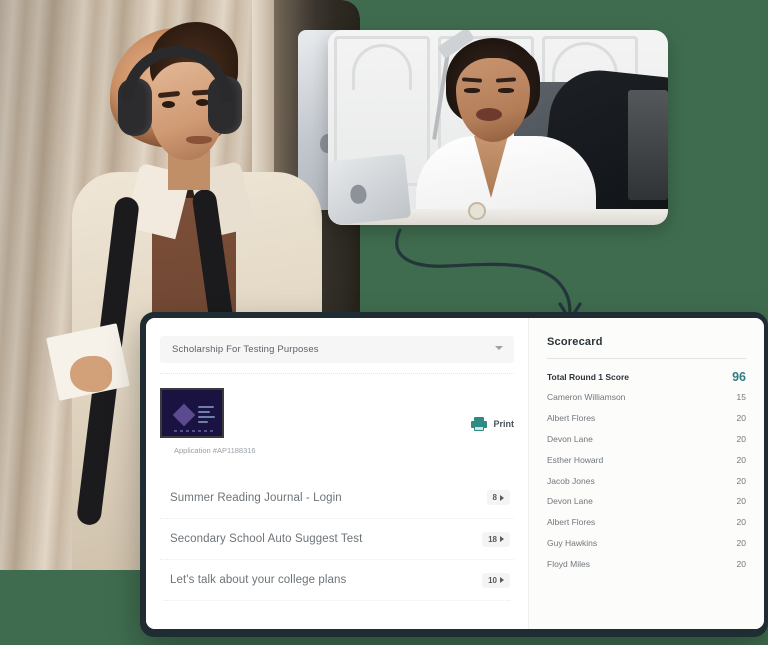 Image resolution: width=768 pixels, height=645 pixels. Describe the element at coordinates (199, 140) in the screenshot. I see `student-mouth` at that location.